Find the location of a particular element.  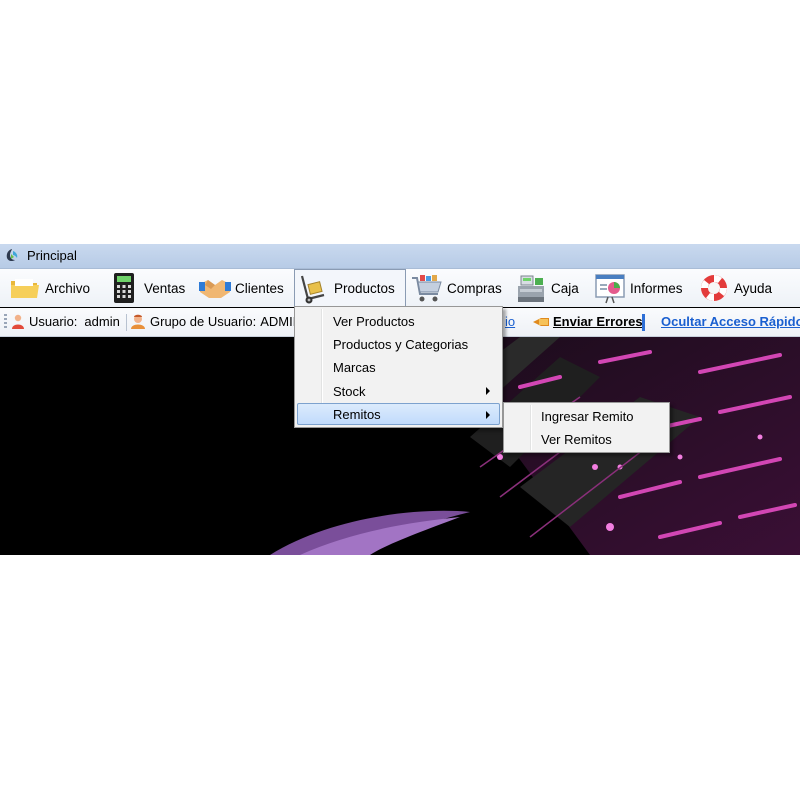

menu-ventas: Ventas is located at coordinates (146, 288).